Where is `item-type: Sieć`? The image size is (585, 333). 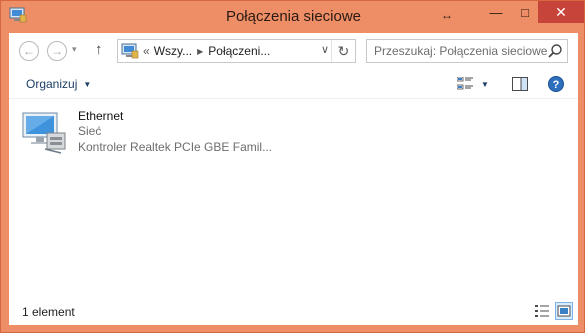 item-type: Sieć is located at coordinates (90, 131).